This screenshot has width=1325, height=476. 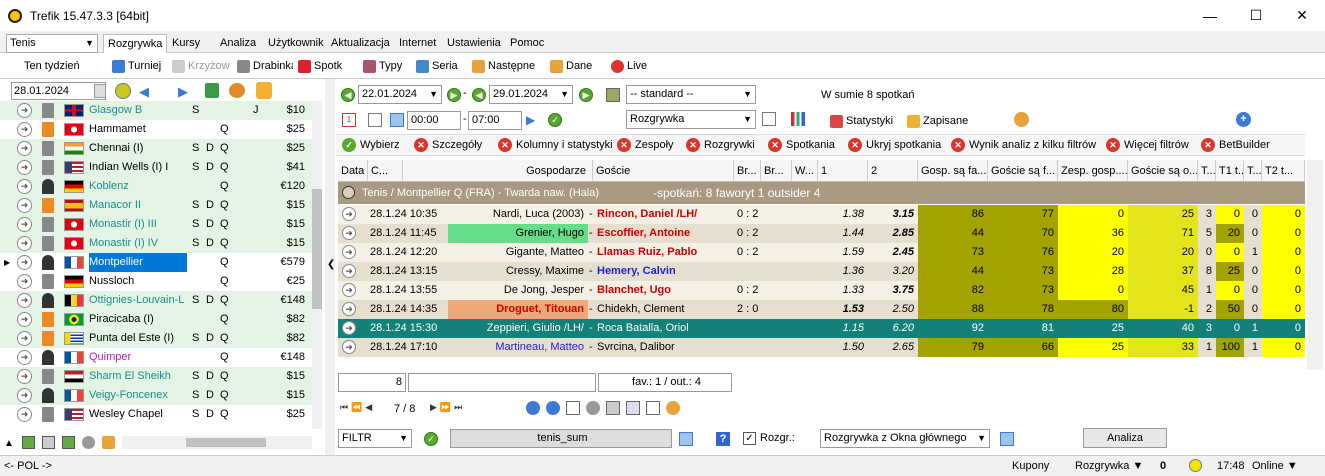 I want to click on date-from-field: 22.01.2024 ▼, so click(x=400, y=94).